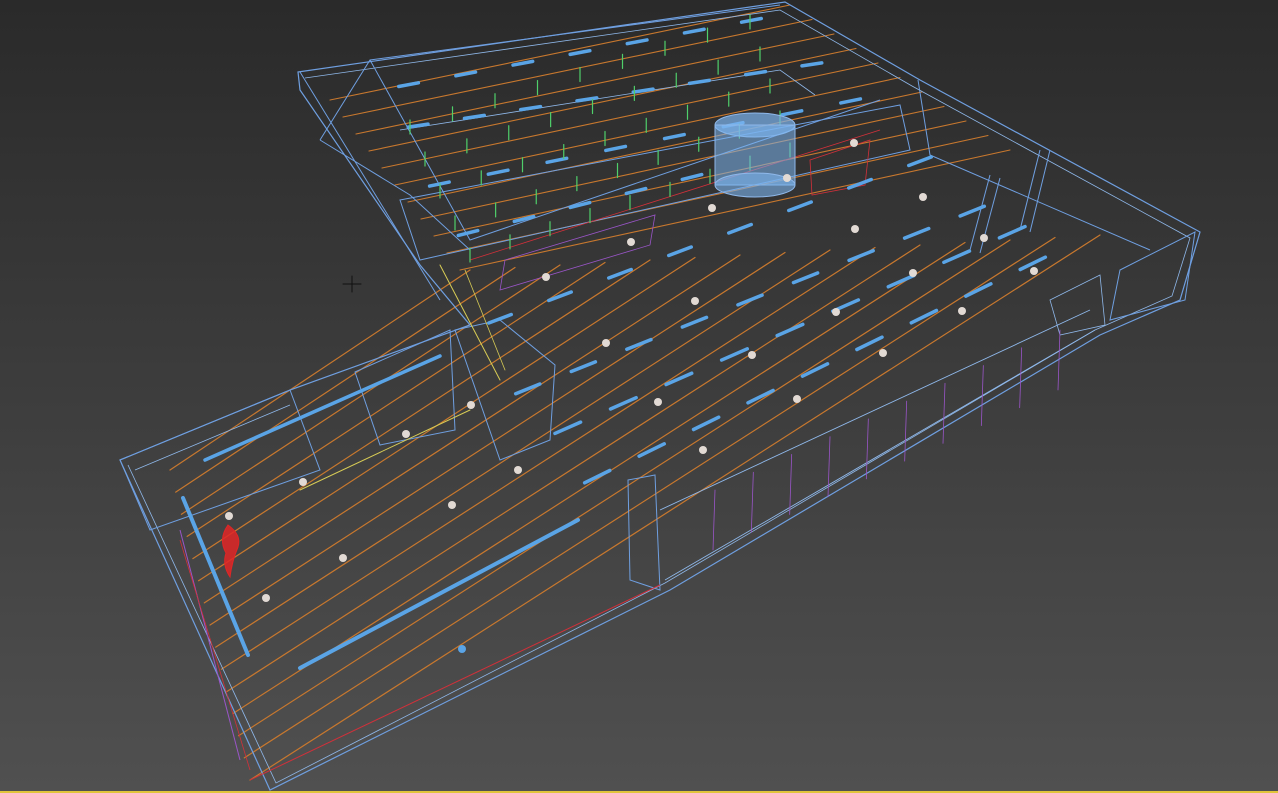  Describe the element at coordinates (352, 284) in the screenshot. I see `crosshair-cursor-icon` at that location.